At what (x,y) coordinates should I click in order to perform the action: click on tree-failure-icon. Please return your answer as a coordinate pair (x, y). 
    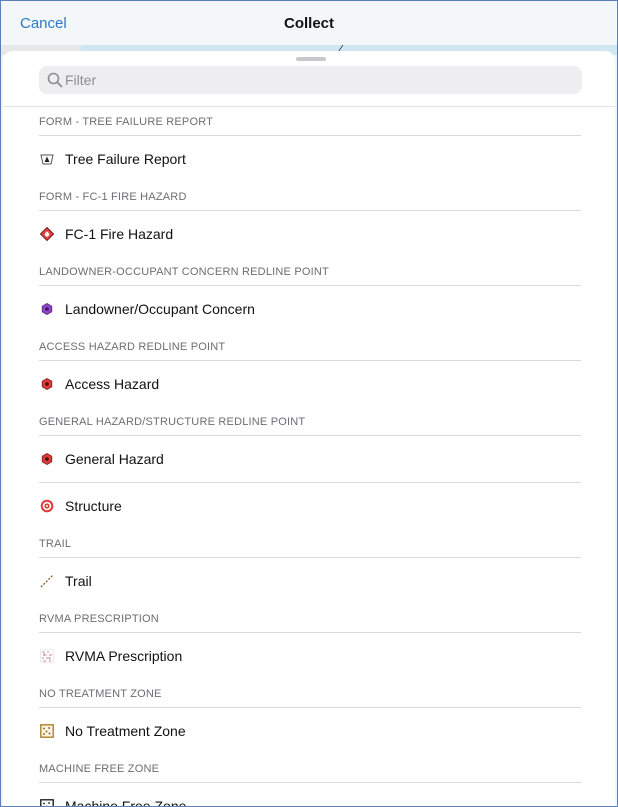
    Looking at the image, I should click on (47, 159).